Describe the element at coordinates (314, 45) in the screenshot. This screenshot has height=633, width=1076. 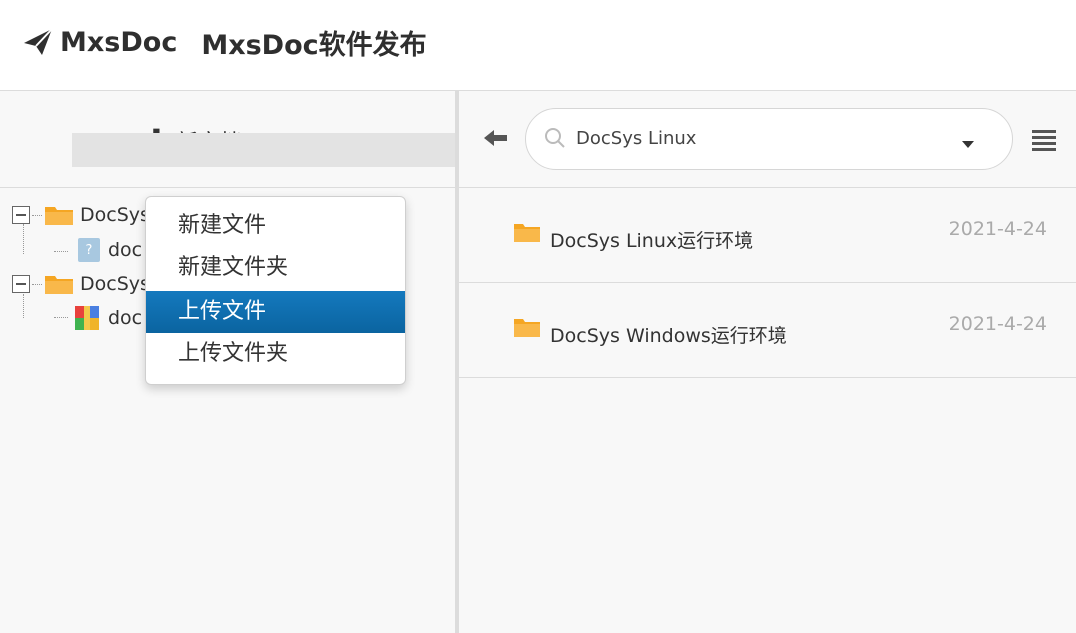
I see `repo-title: MxsDoc软件发布` at that location.